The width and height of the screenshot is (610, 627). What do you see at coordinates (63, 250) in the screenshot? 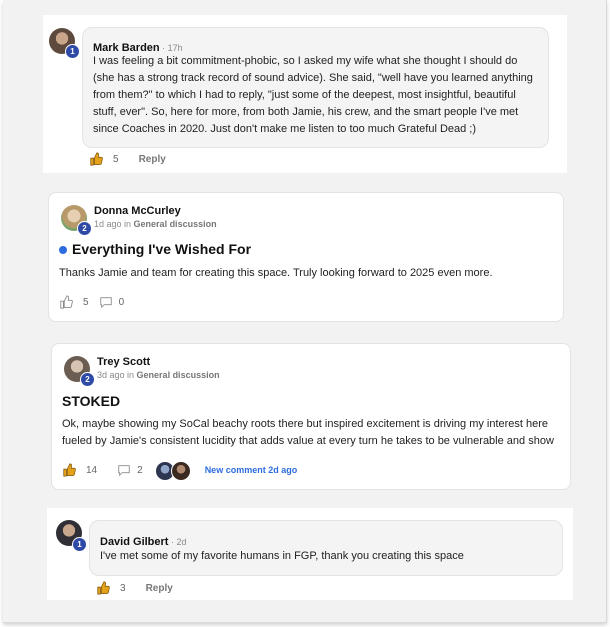
I see `unread-dot` at bounding box center [63, 250].